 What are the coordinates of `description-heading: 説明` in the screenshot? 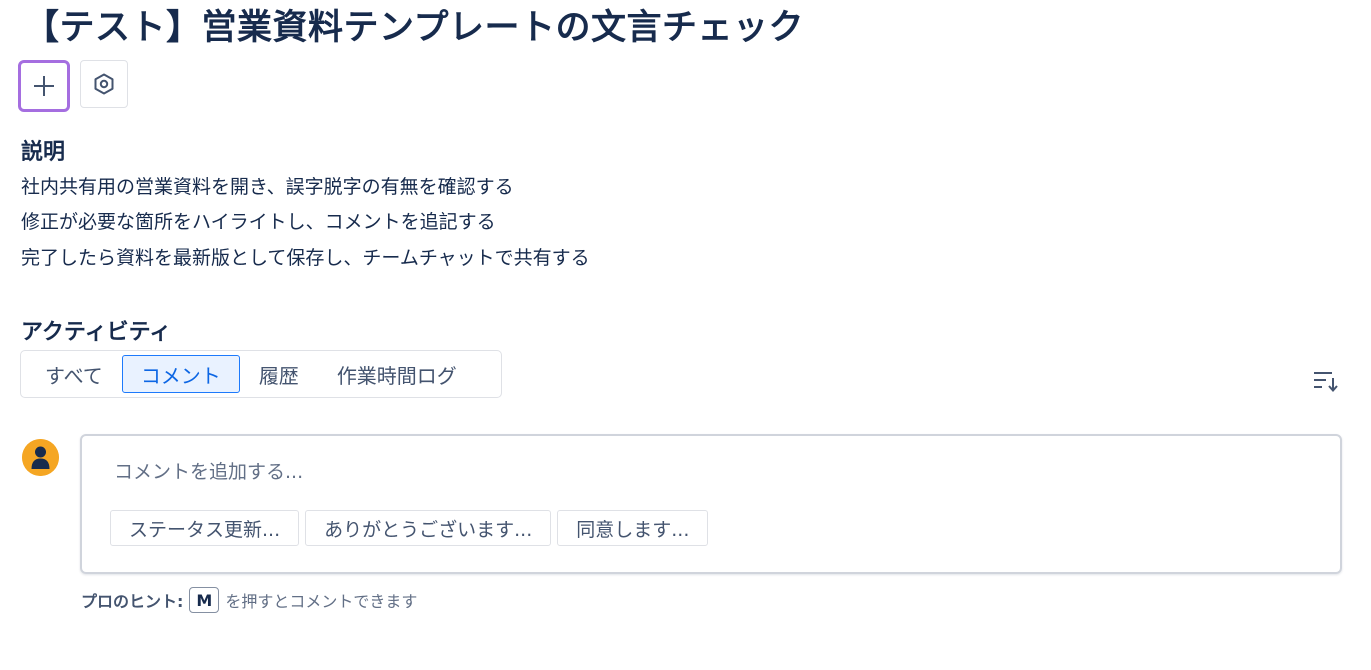 It's located at (43, 152).